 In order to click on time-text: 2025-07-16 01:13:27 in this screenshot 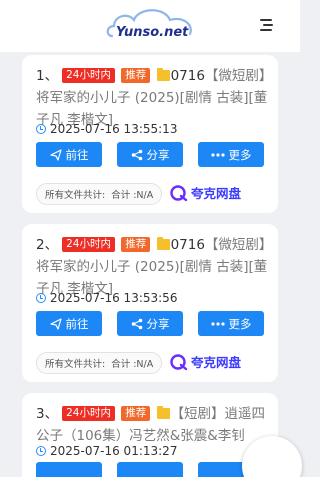, I will do `click(114, 451)`.